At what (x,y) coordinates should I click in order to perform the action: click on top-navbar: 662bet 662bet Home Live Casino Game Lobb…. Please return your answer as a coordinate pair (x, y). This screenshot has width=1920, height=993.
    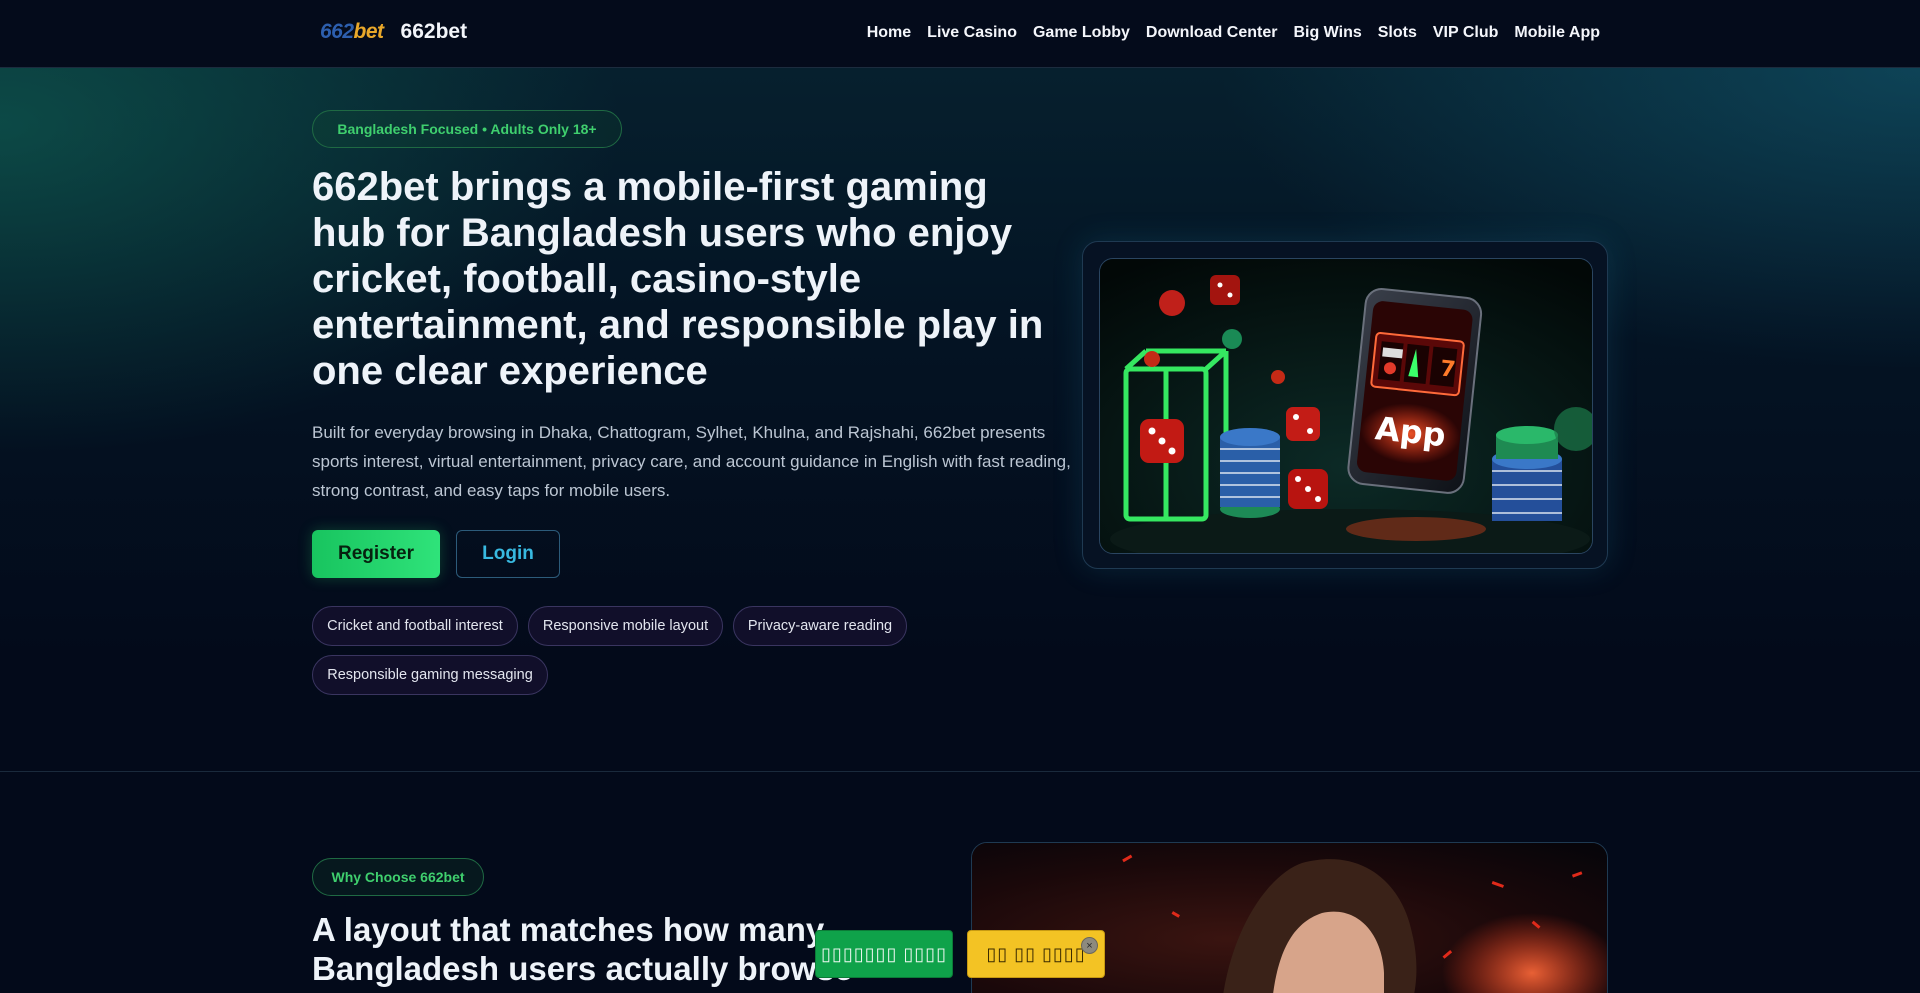
    Looking at the image, I should click on (960, 34).